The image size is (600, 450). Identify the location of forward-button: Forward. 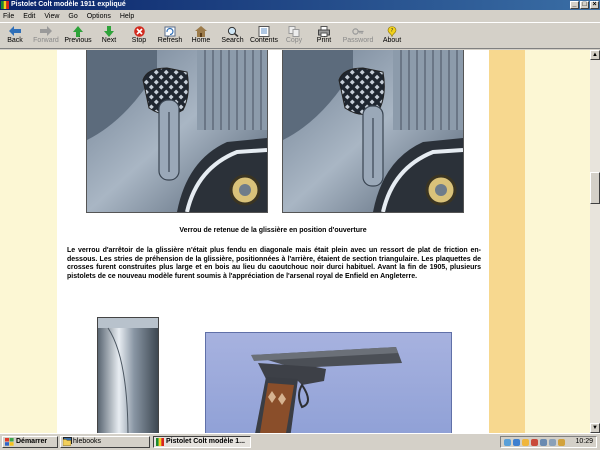
(46, 35).